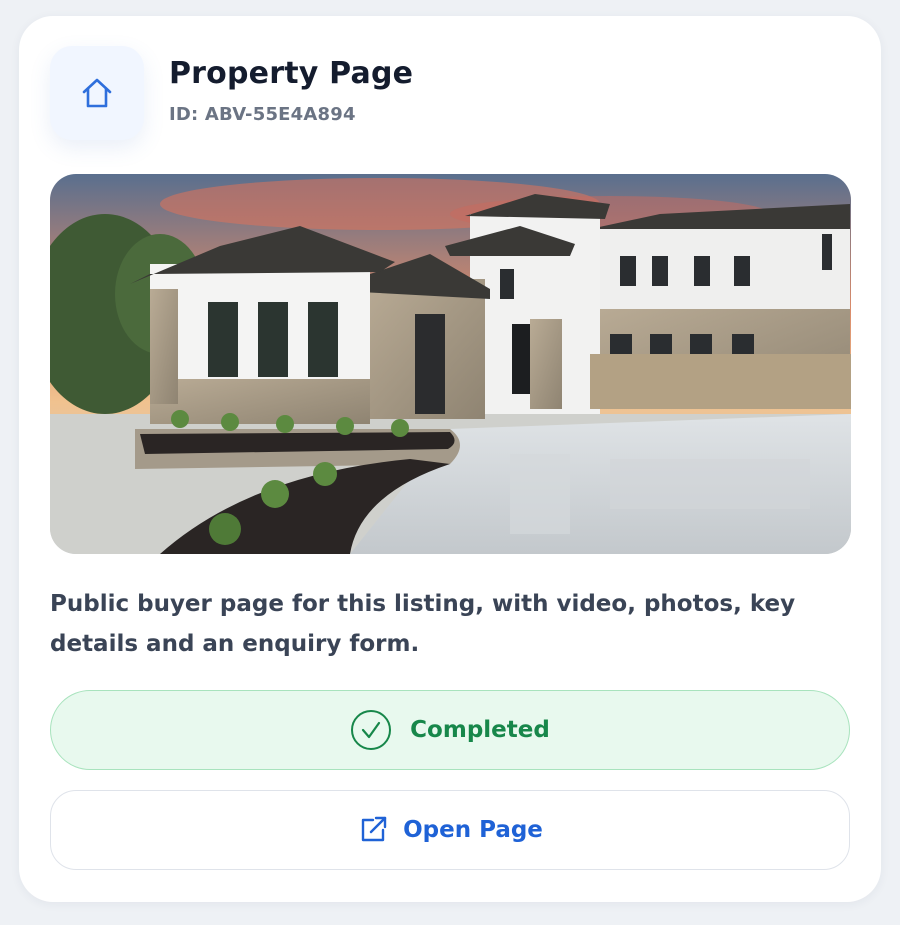 The image size is (900, 925). I want to click on status-badge: Completed, so click(450, 730).